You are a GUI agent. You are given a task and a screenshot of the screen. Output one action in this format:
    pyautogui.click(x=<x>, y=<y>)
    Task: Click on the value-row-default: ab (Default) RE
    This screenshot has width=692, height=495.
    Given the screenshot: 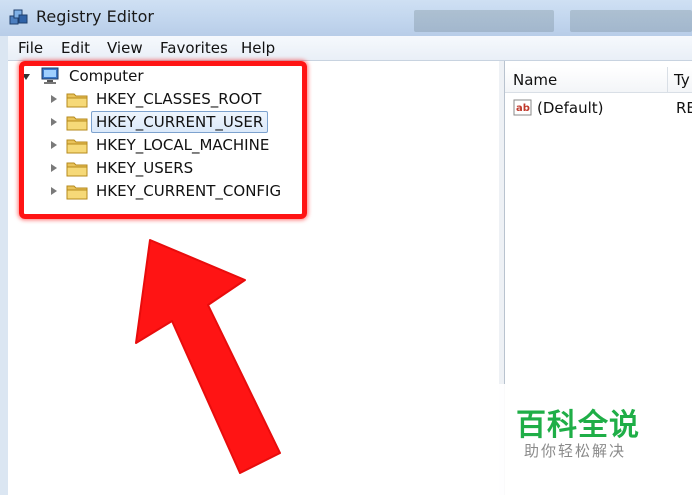 What is the action you would take?
    pyautogui.click(x=601, y=108)
    